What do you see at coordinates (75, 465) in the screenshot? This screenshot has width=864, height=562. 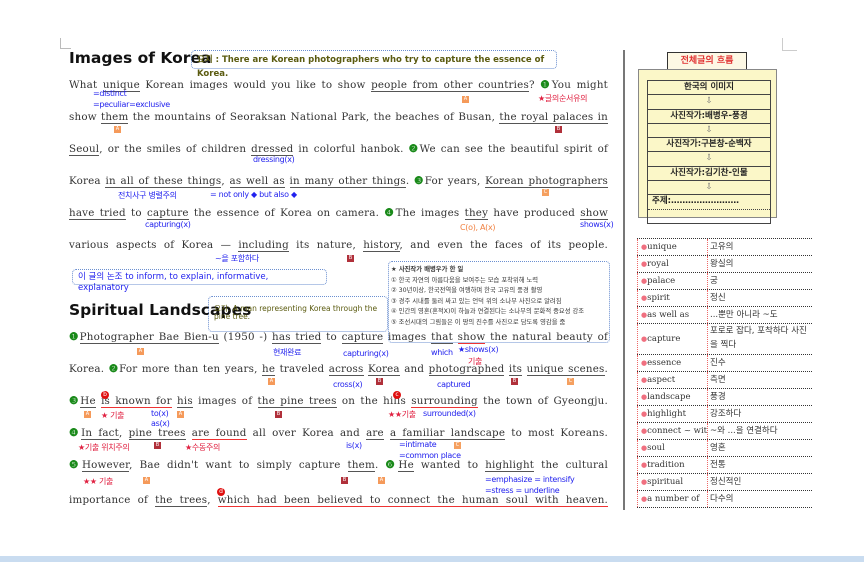 I see `sentence-number: ❺` at bounding box center [75, 465].